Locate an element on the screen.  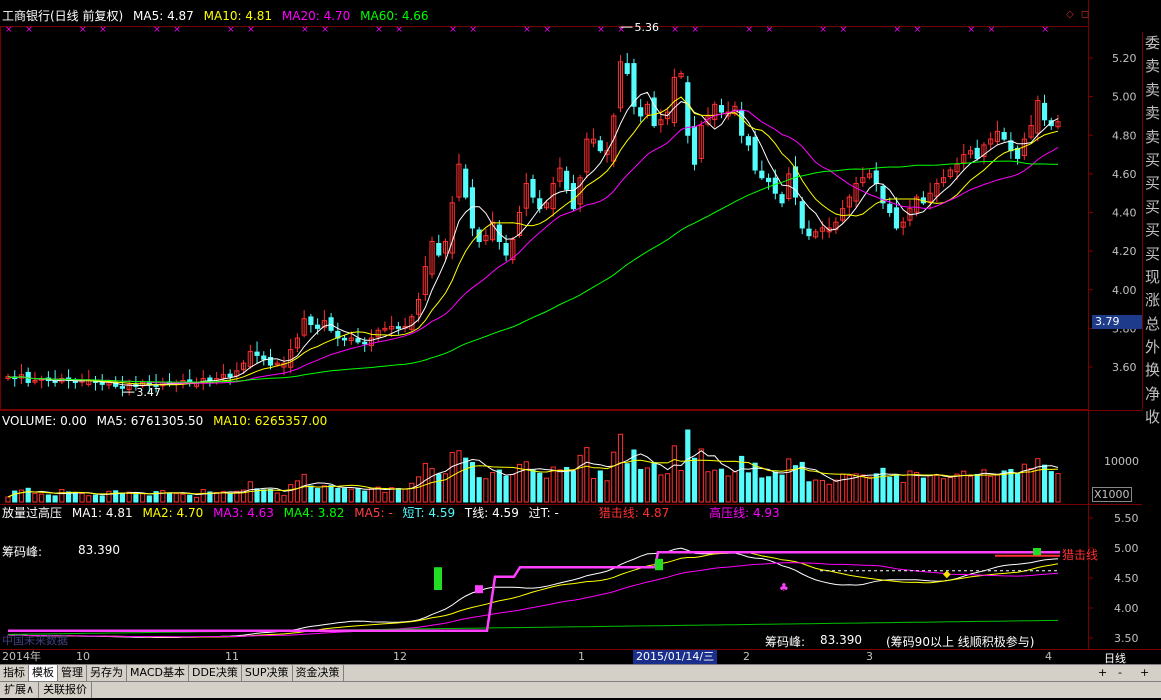
tab-indicator: 指标 is located at coordinates (14, 673).